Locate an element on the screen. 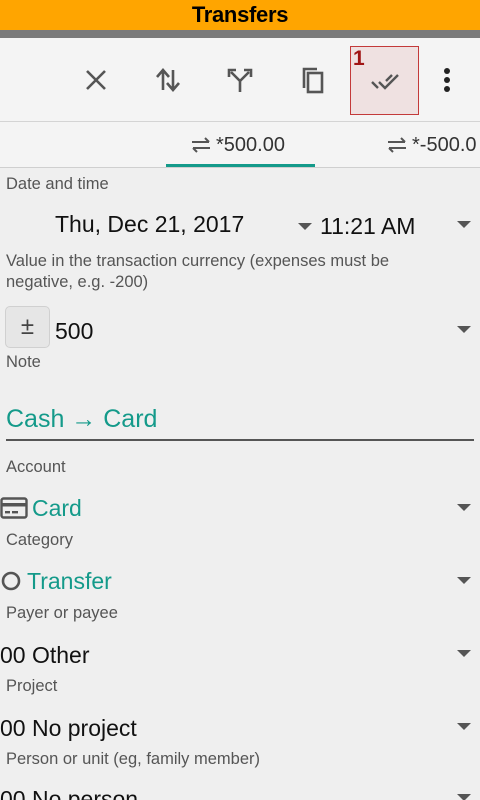 Image resolution: width=480 pixels, height=800 pixels. copy-button is located at coordinates (312, 80).